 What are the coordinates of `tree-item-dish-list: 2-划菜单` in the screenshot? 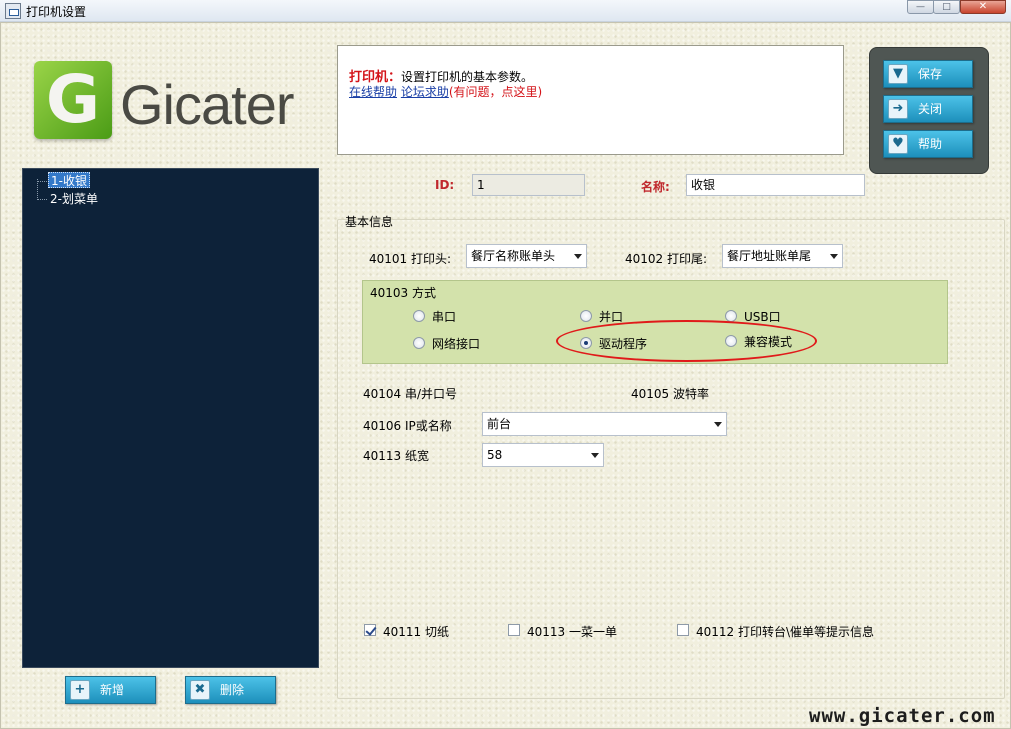 It's located at (74, 199).